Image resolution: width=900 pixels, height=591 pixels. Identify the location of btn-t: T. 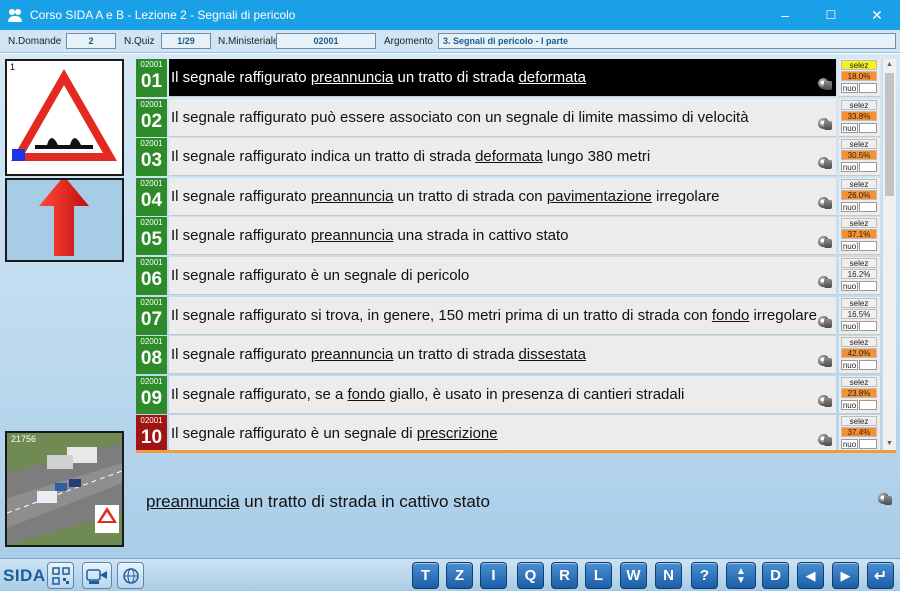
(425, 575).